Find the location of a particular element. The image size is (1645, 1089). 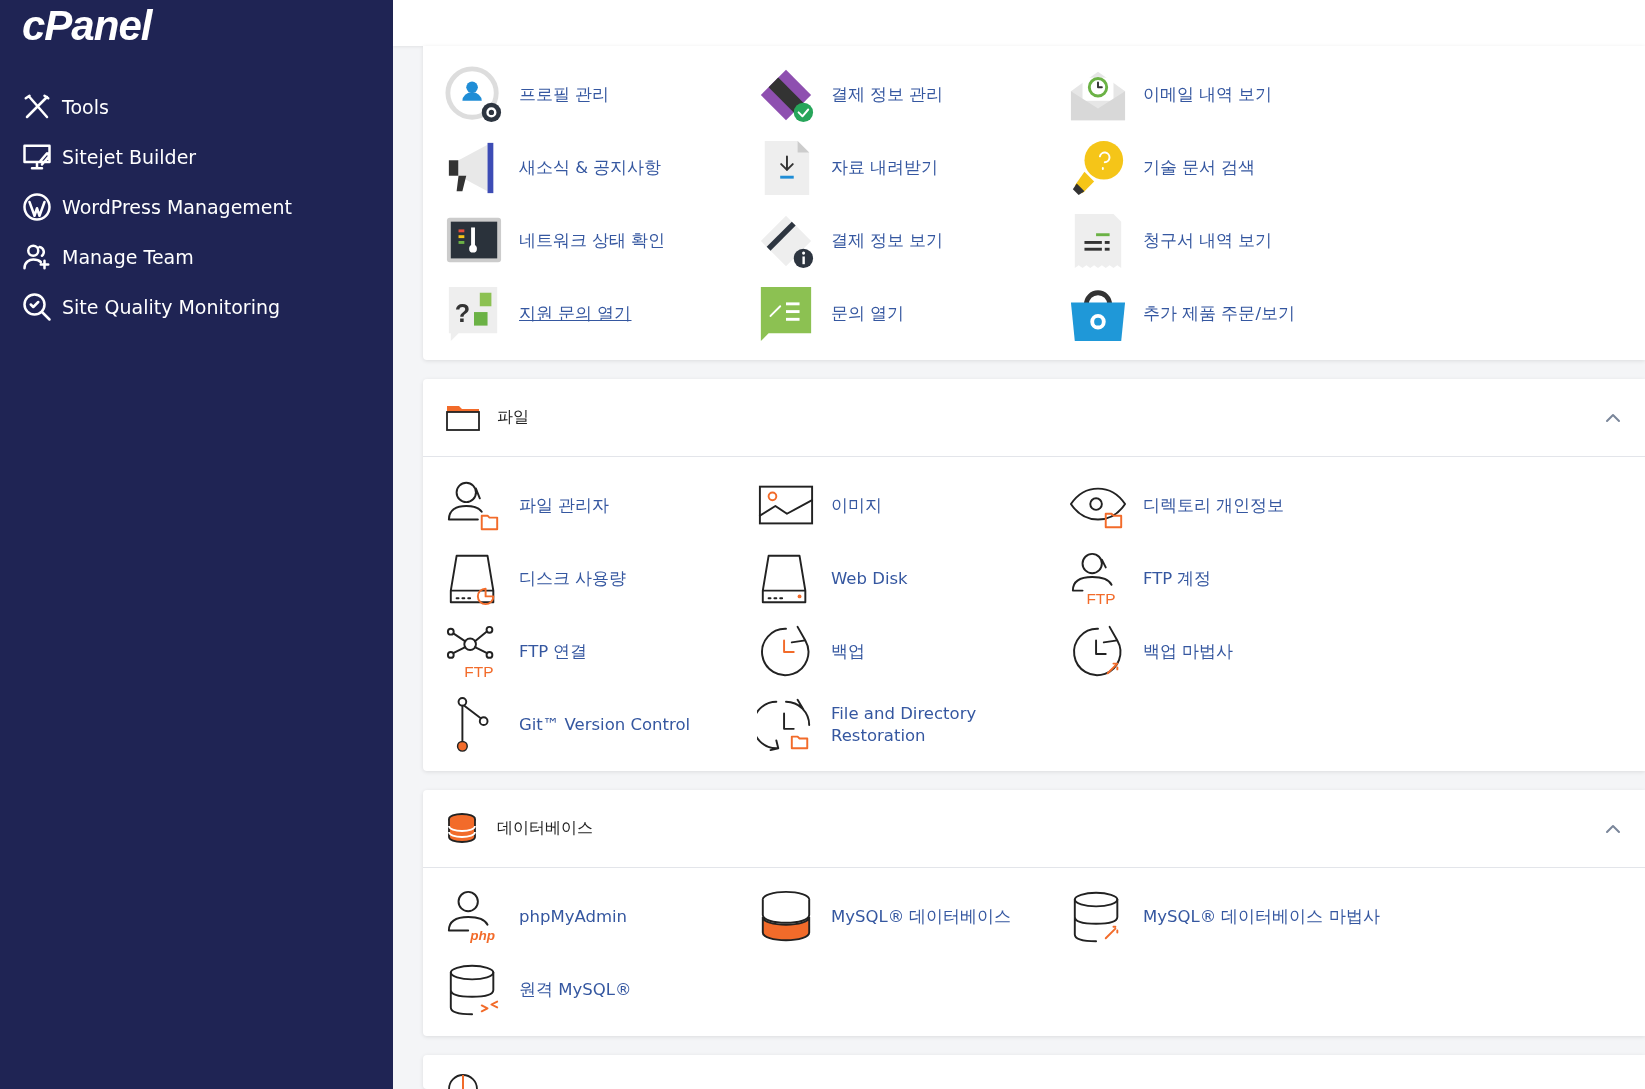

tool-link: 디렉토리 개인정보 is located at coordinates (1225, 505).